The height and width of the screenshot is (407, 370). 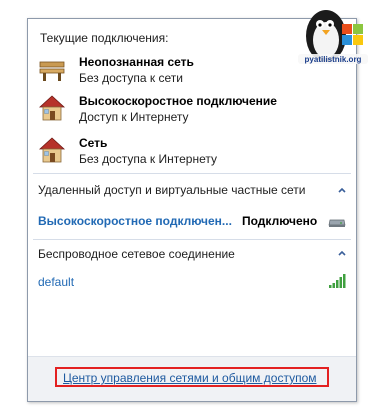 What do you see at coordinates (188, 73) in the screenshot?
I see `connection-item-unidentified: Неопознанная сеть Без доступа к сети` at bounding box center [188, 73].